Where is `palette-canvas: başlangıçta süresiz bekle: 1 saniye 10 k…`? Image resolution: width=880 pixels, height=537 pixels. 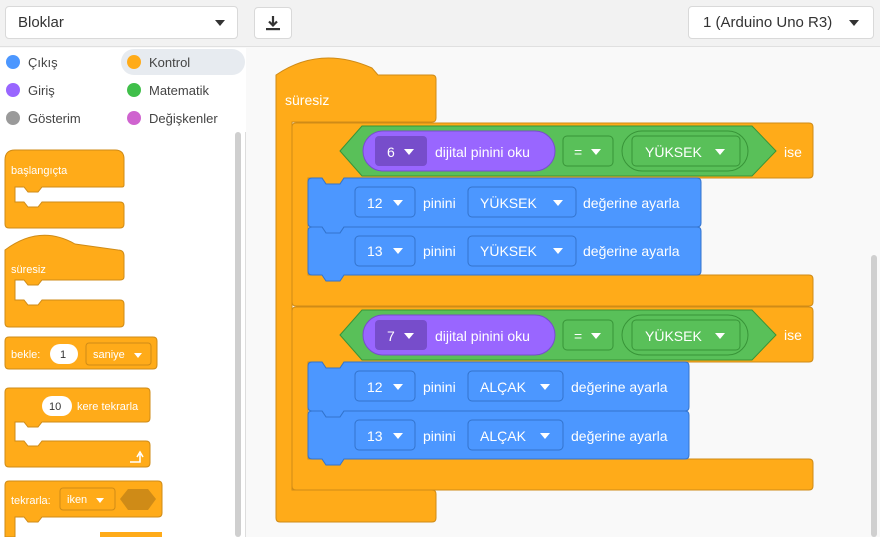
palette-canvas: başlangıçta süresiz bekle: 1 saniye 10 k… is located at coordinates (83, 343).